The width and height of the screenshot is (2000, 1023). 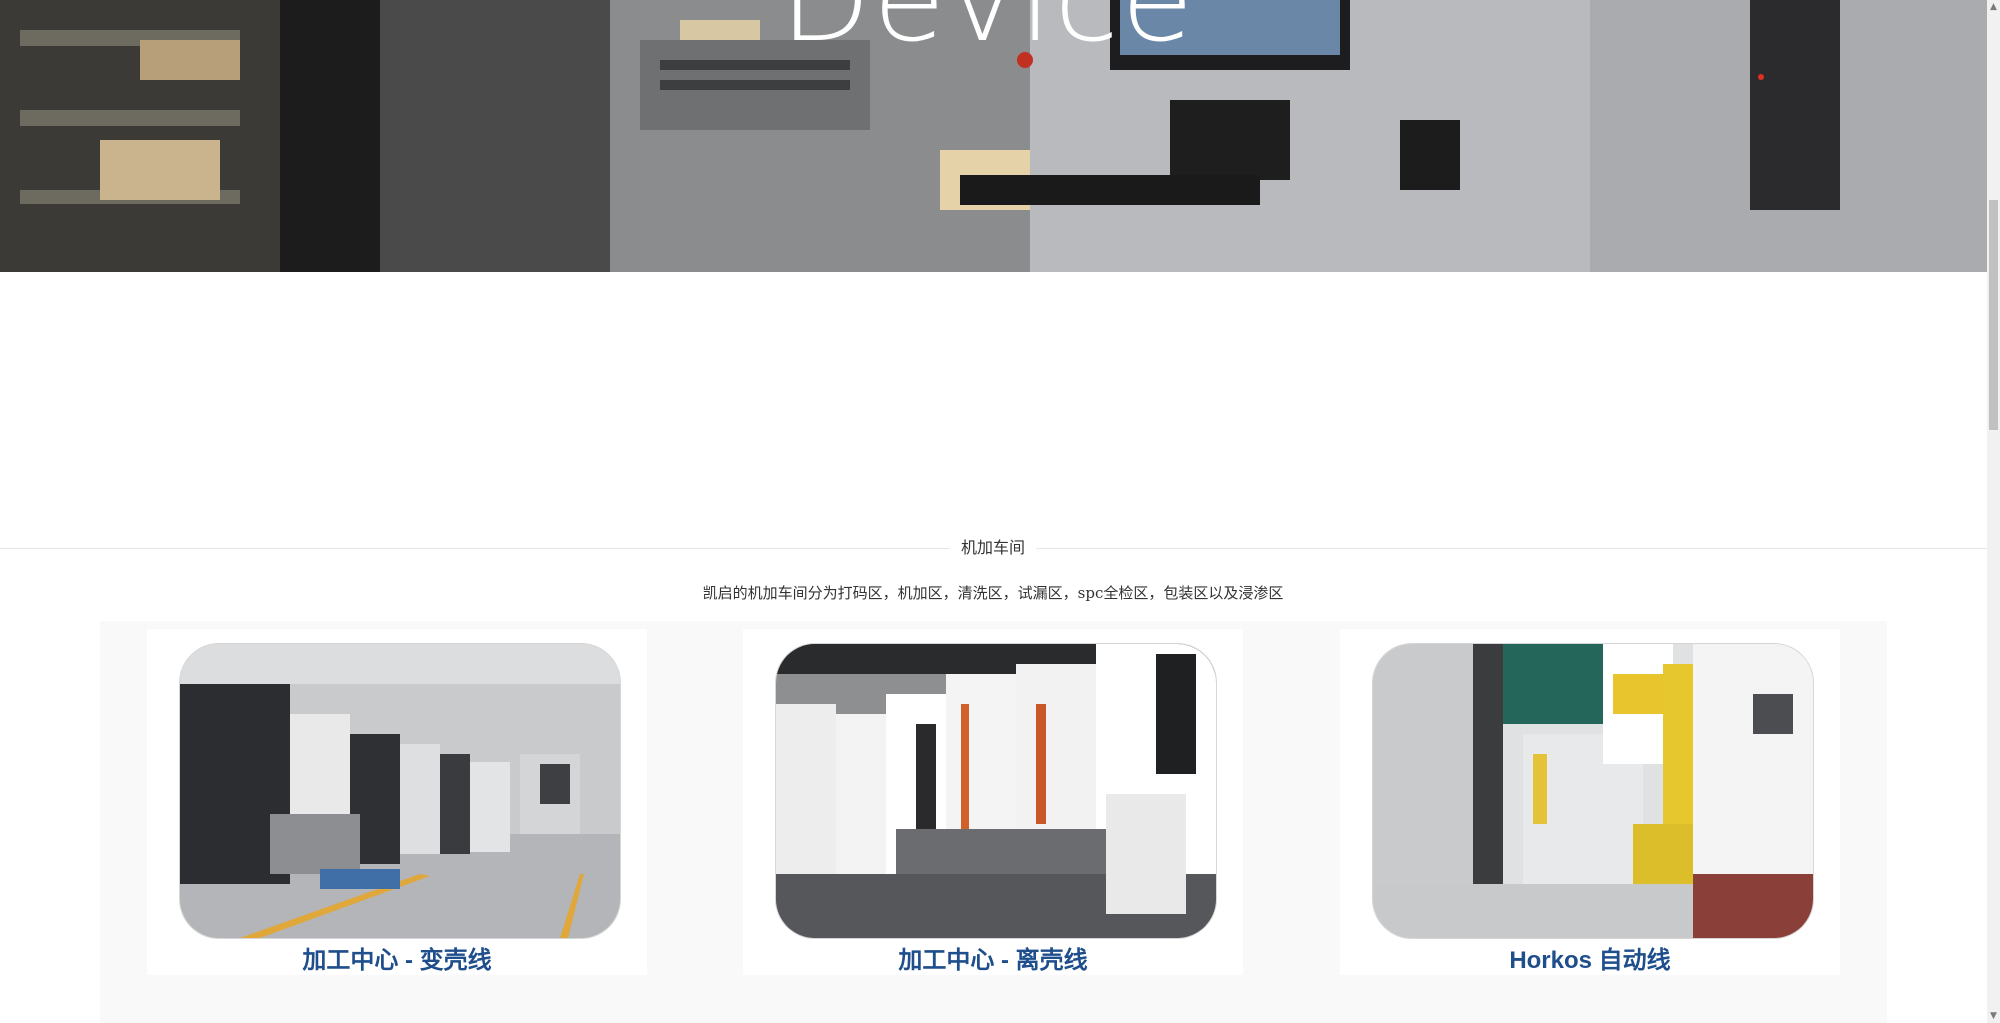 I want to click on factory-floor-image, so click(x=400, y=791).